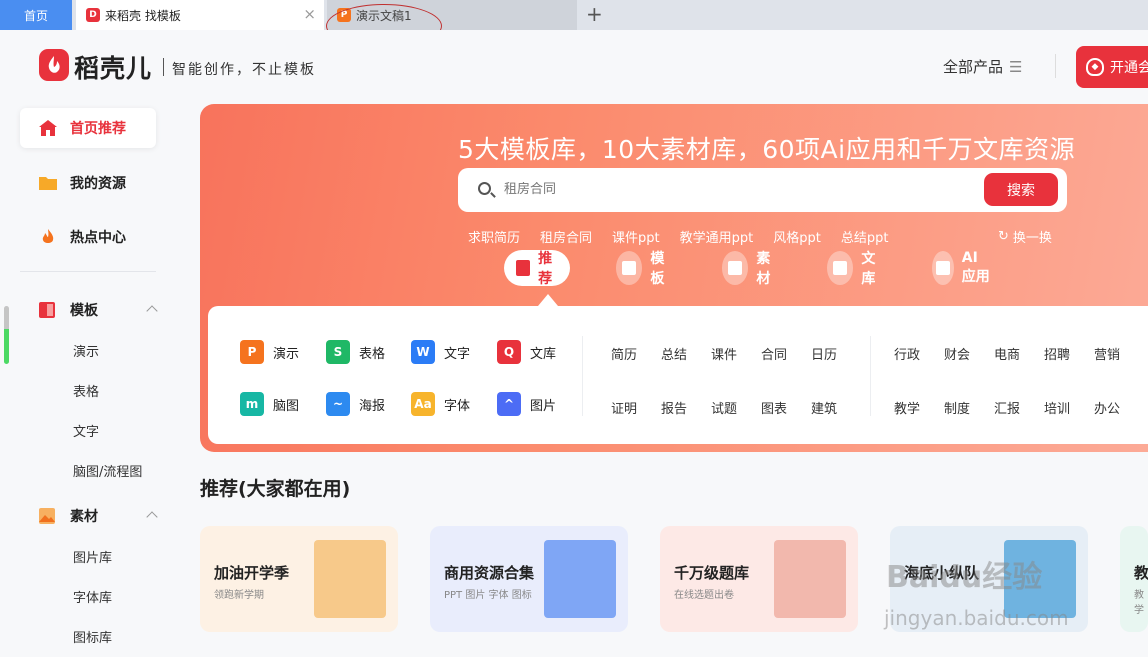 The image size is (1148, 657). What do you see at coordinates (763, 269) in the screenshot?
I see `tab-label: 素材` at bounding box center [763, 269].